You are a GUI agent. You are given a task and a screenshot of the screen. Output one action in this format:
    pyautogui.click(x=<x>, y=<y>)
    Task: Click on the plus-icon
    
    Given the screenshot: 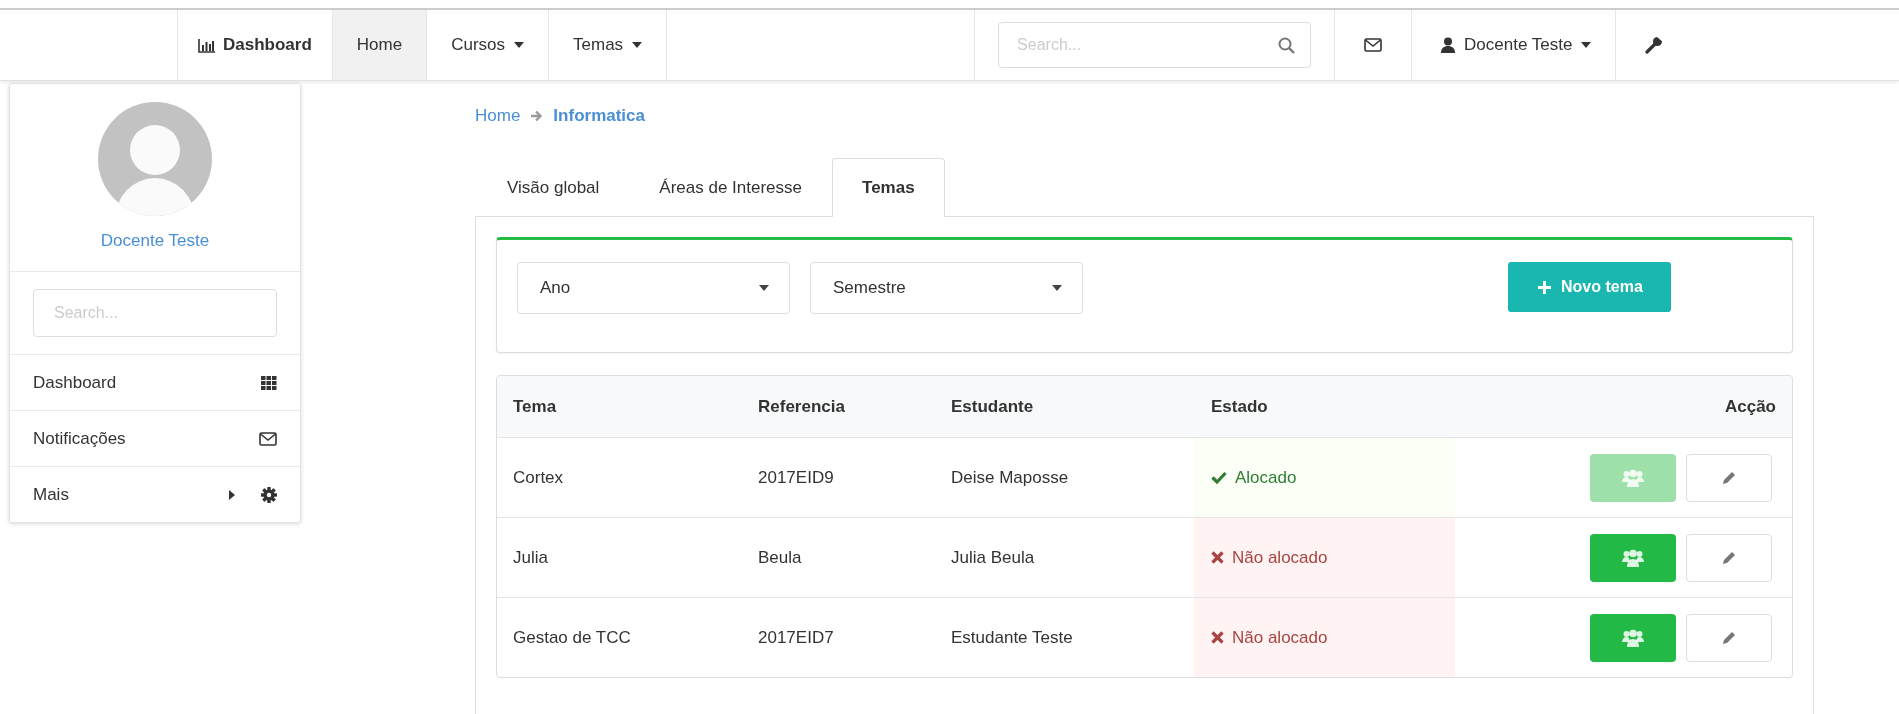 What is the action you would take?
    pyautogui.click(x=1544, y=287)
    